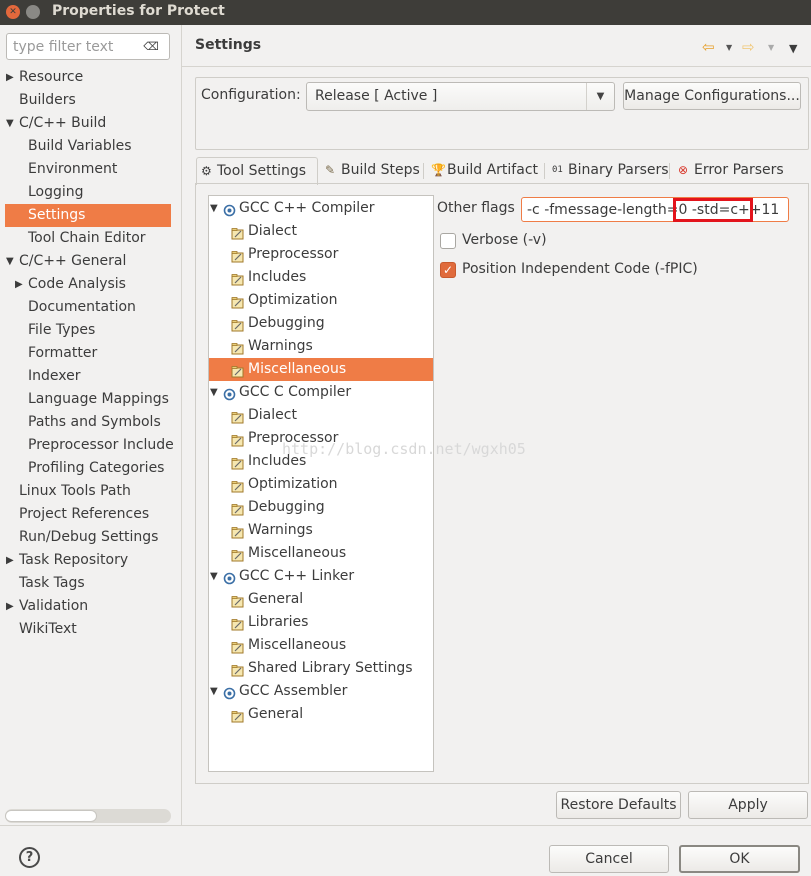 Image resolution: width=811 pixels, height=876 pixels. I want to click on apply-button: Apply, so click(748, 805).